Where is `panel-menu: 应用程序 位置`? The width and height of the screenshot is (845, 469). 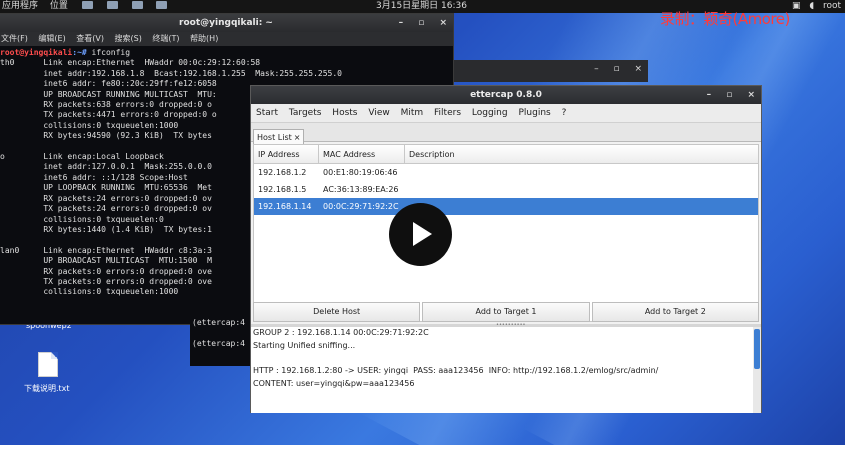 panel-menu: 应用程序 位置 is located at coordinates (89, 6).